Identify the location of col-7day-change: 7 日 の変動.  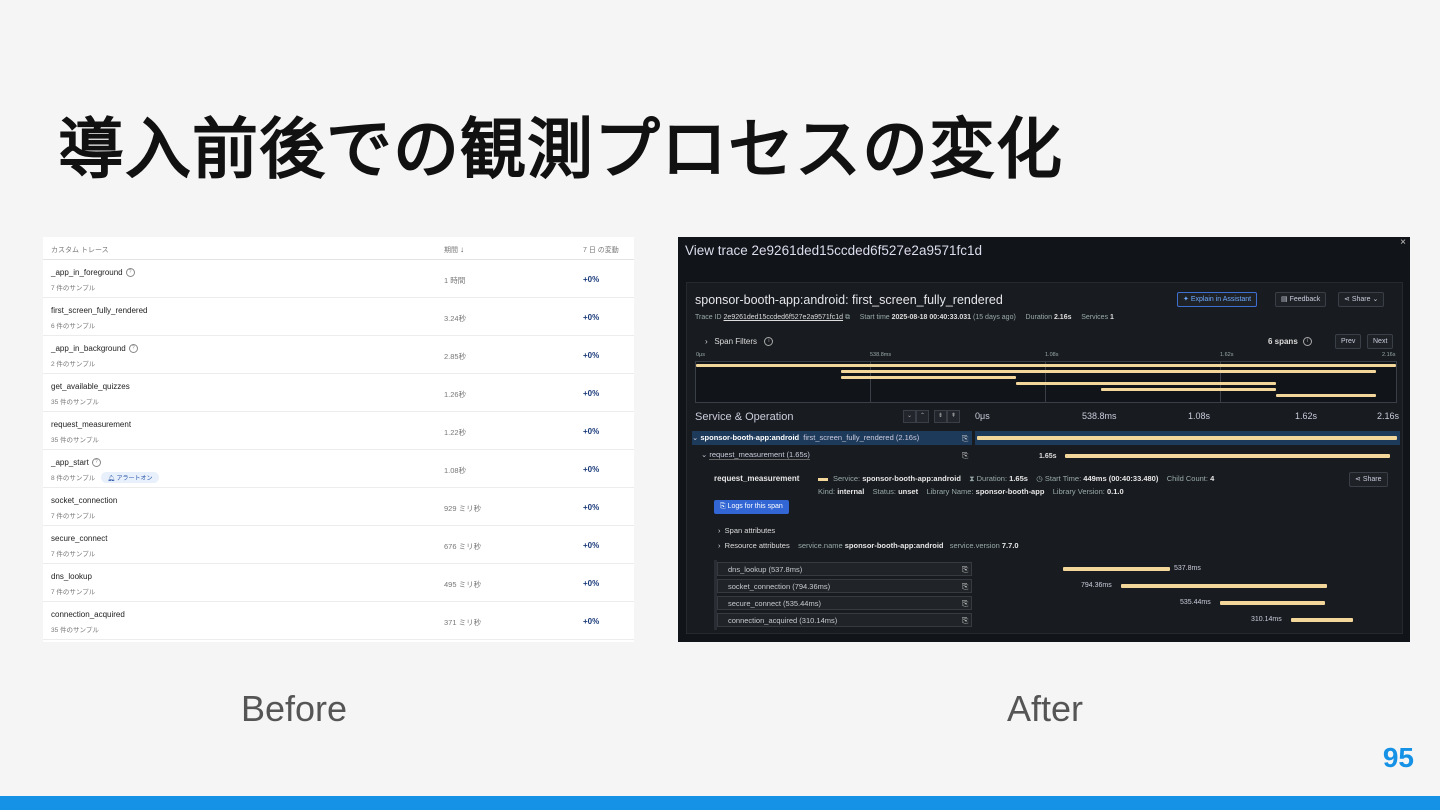
(601, 250).